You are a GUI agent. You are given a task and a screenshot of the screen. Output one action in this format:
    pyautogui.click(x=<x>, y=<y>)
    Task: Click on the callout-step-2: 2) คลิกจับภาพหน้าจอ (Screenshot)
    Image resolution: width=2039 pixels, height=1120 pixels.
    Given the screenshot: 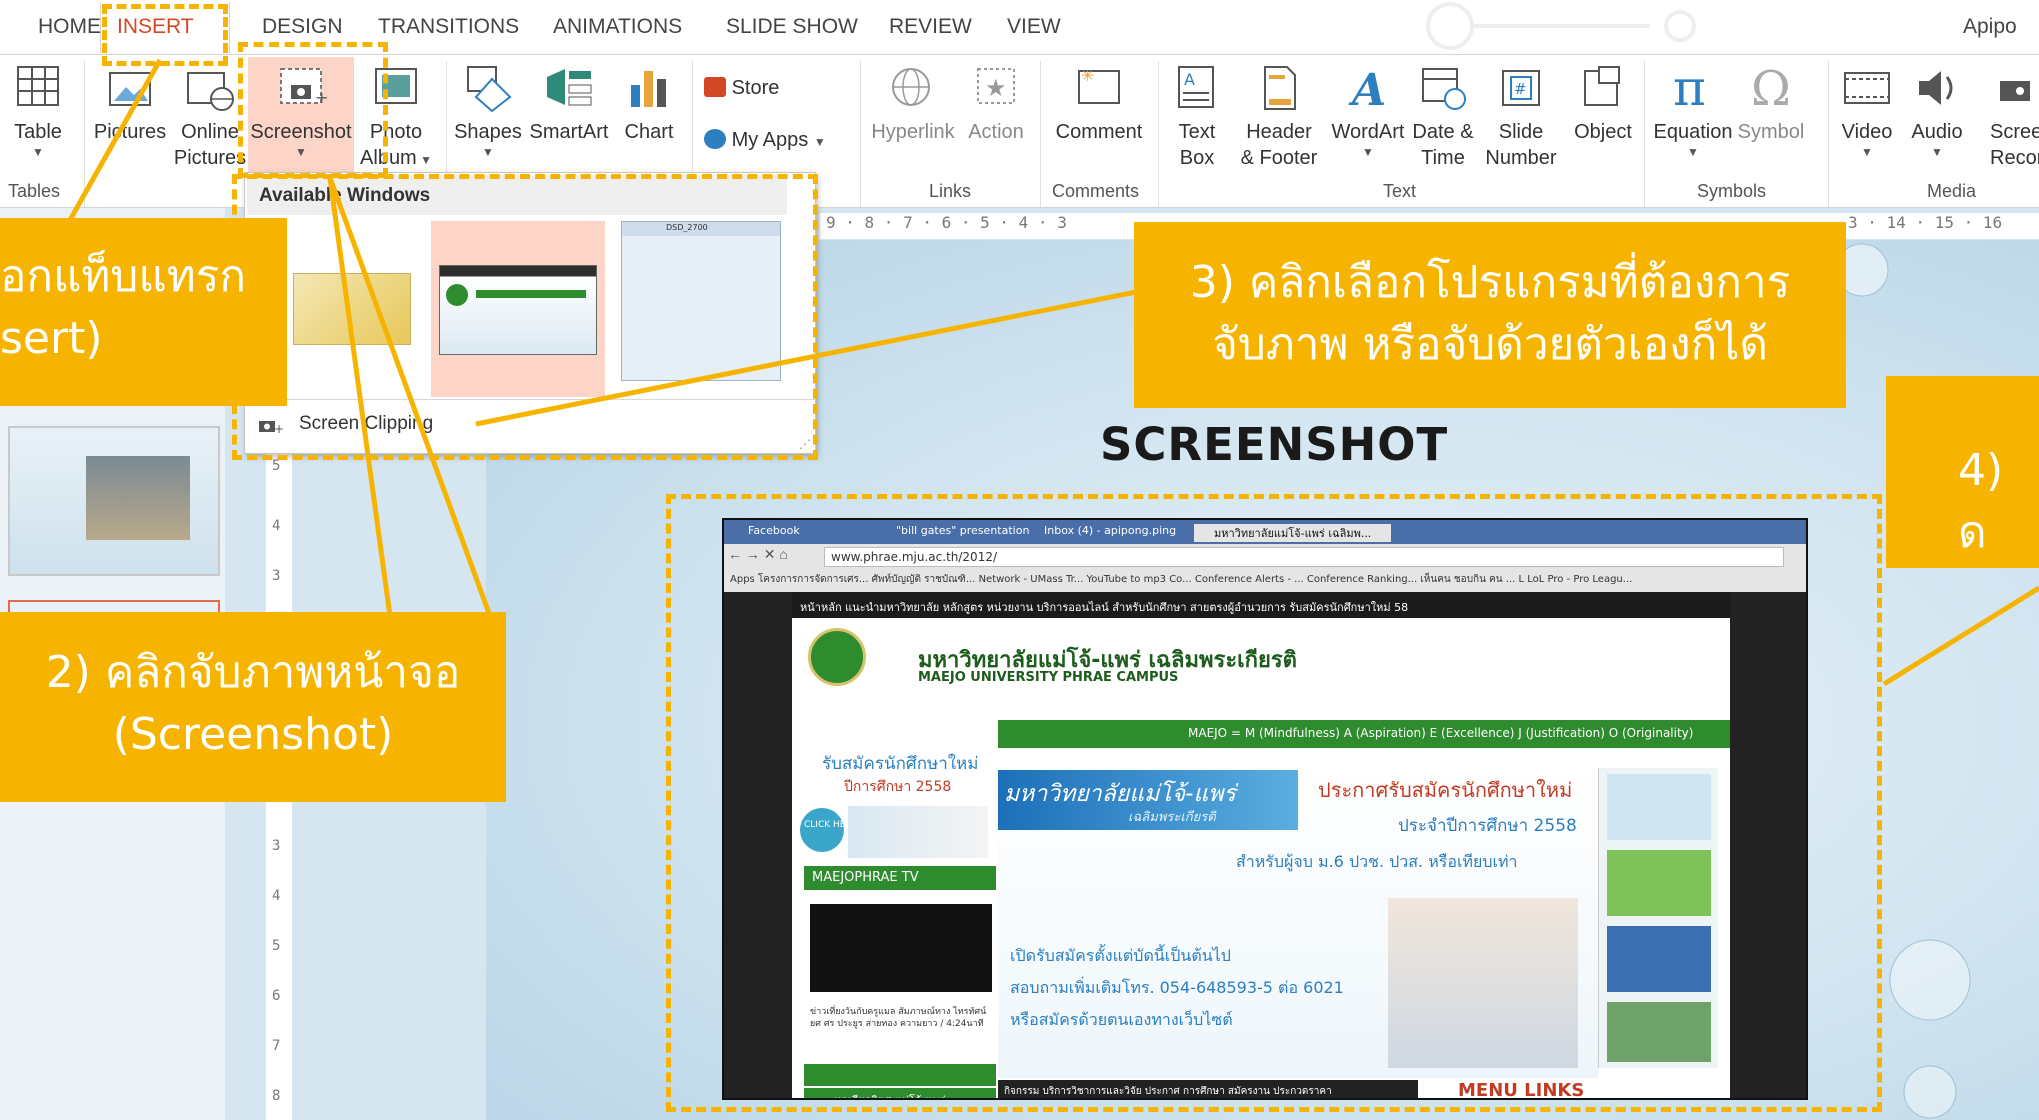 What is the action you would take?
    pyautogui.click(x=253, y=707)
    